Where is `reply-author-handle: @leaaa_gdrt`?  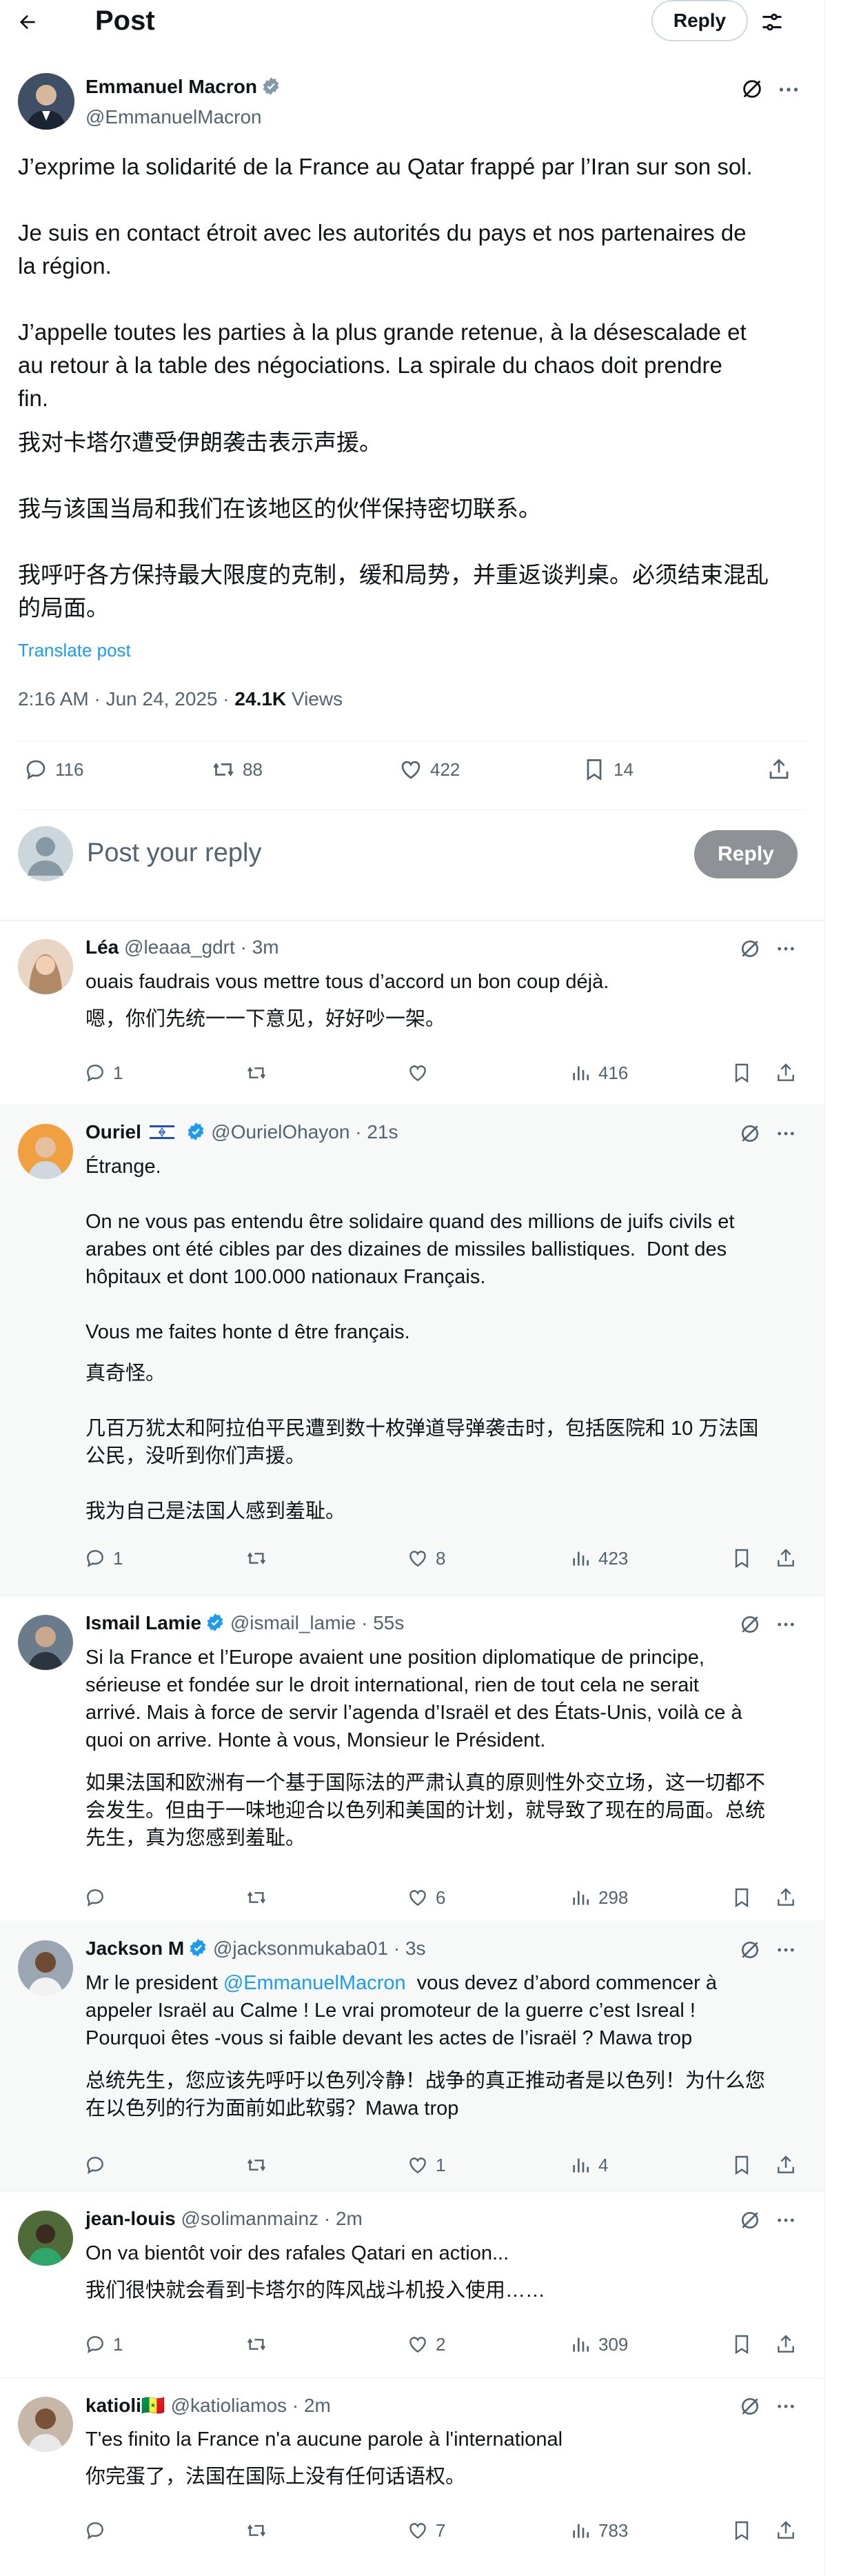 reply-author-handle: @leaaa_gdrt is located at coordinates (179, 947).